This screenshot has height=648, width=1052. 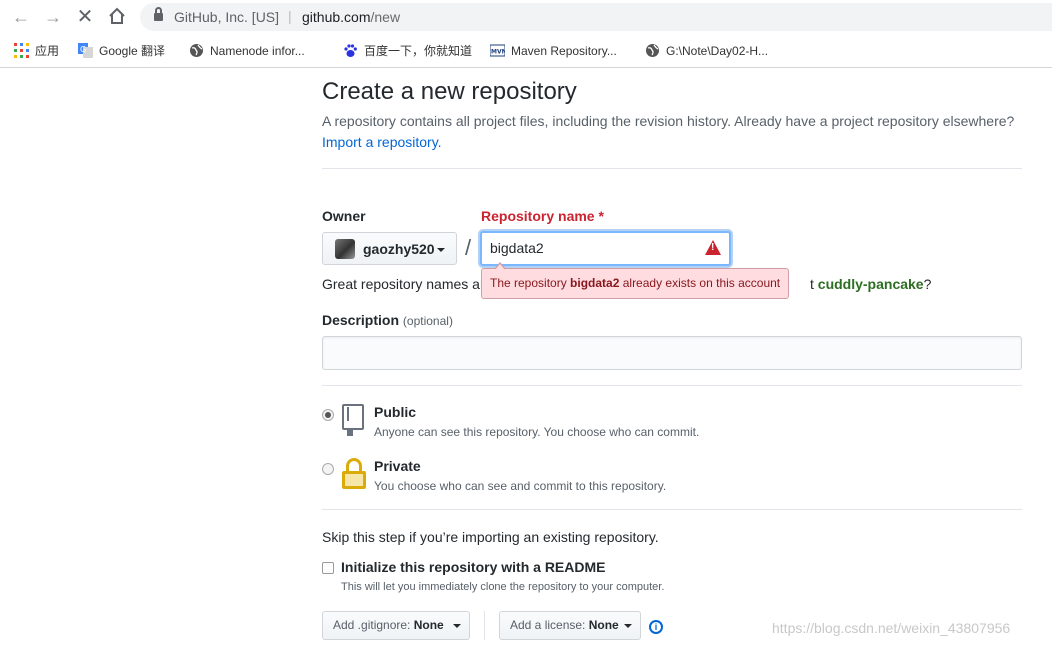 I want to click on name-hint: Great repository names ar, so click(x=403, y=284).